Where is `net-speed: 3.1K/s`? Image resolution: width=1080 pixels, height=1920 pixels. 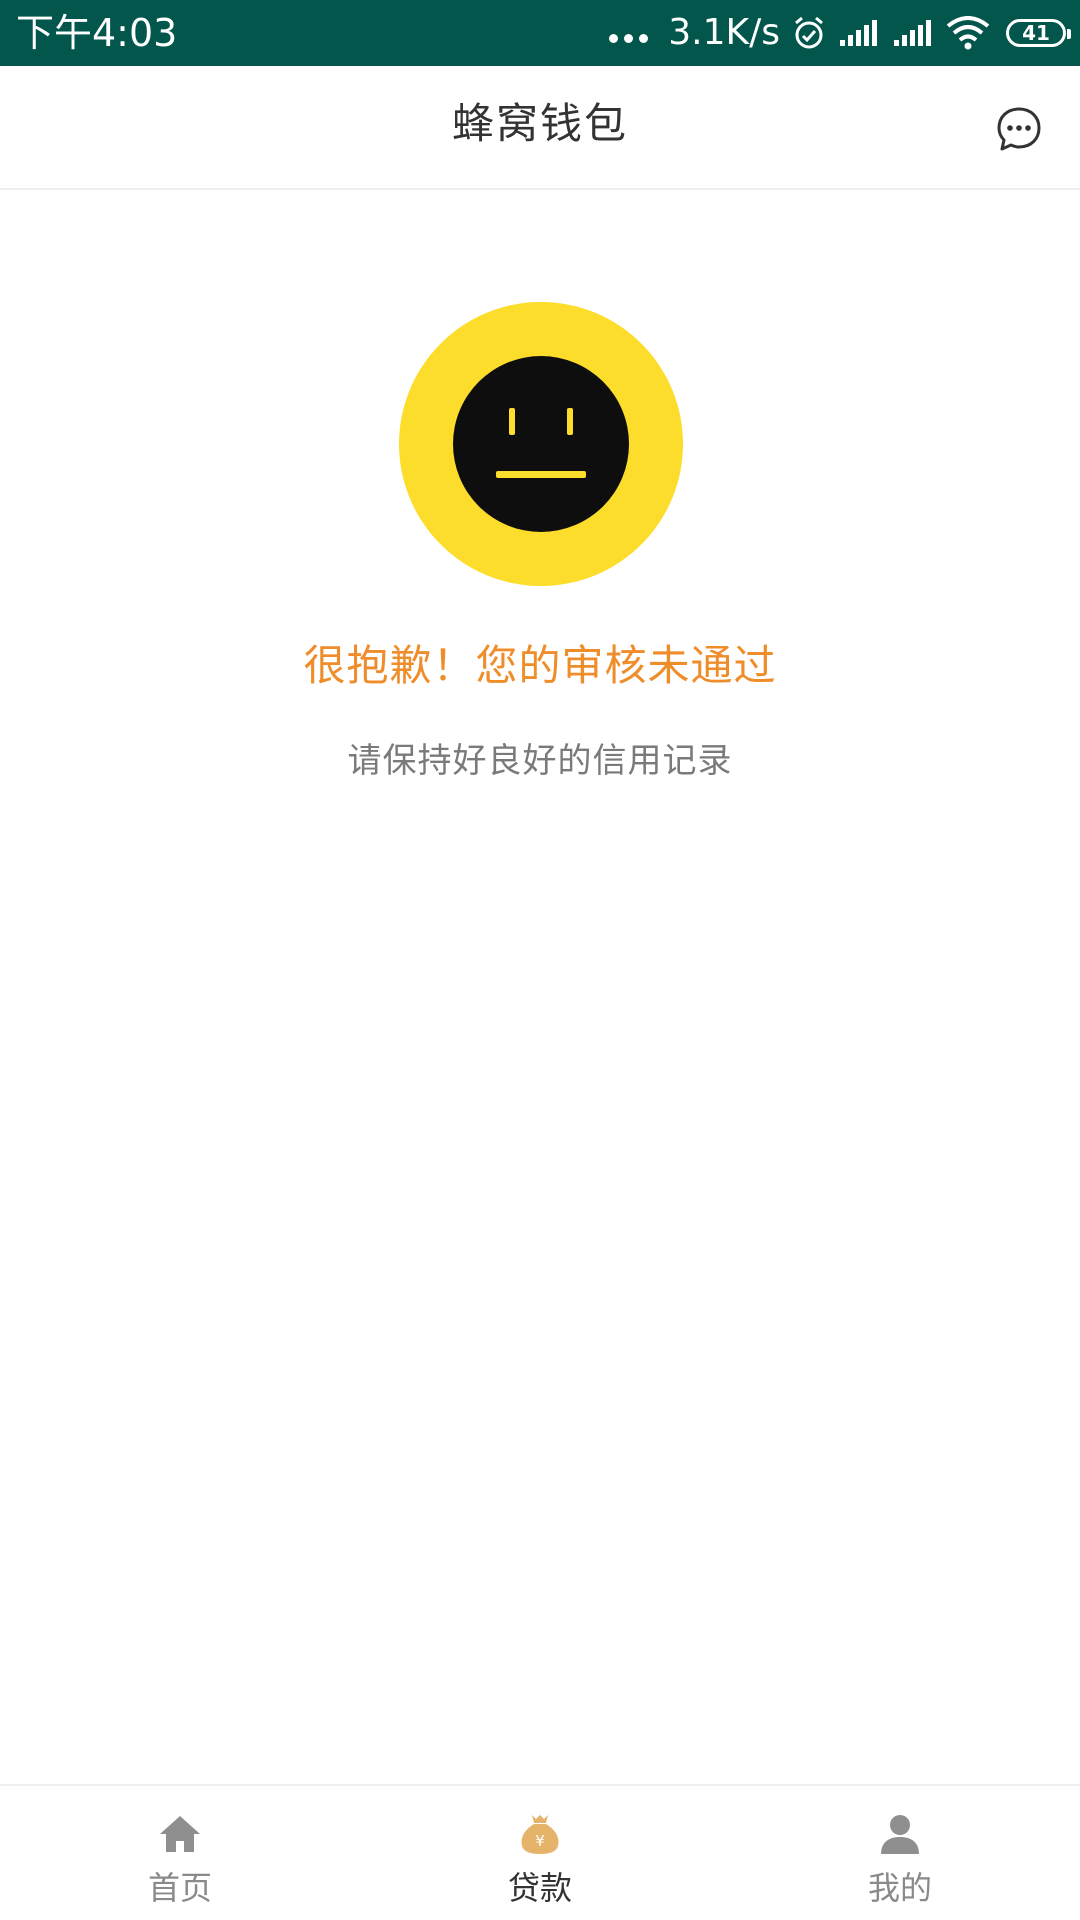
net-speed: 3.1K/s is located at coordinates (724, 32).